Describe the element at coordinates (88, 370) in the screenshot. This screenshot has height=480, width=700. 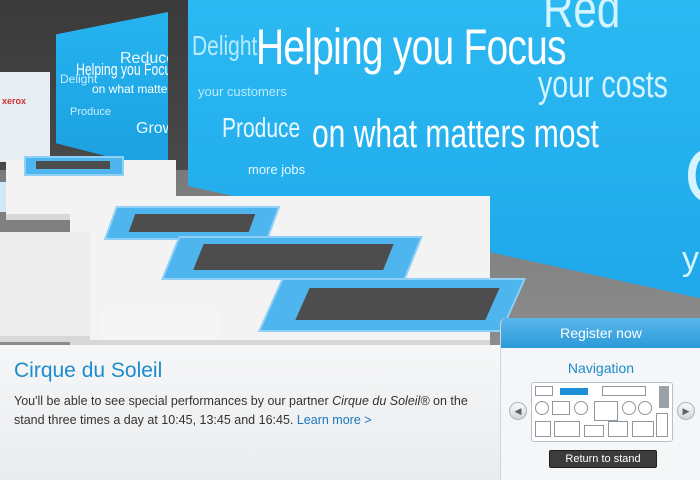
I see `caption-title: Cirque du Soleil` at that location.